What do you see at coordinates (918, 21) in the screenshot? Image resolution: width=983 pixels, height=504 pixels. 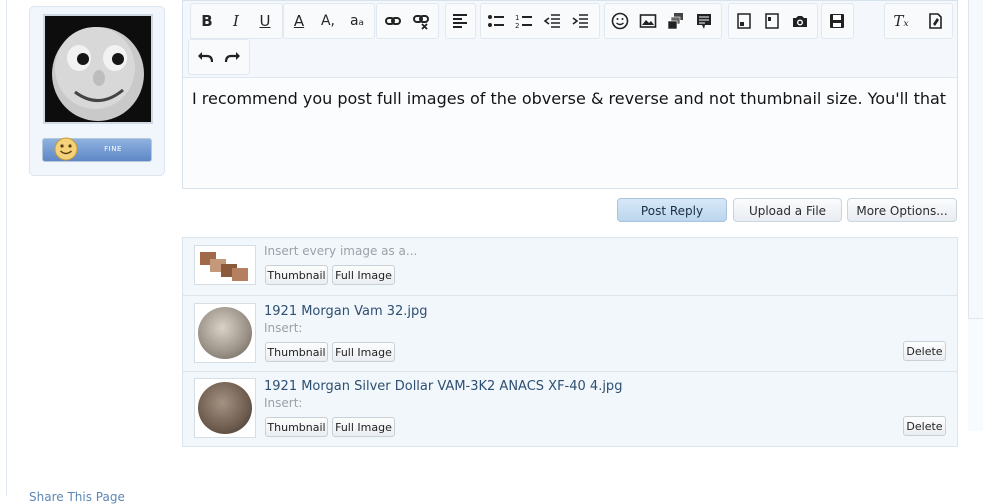 I see `toolbar-group-misc: Tₓ` at bounding box center [918, 21].